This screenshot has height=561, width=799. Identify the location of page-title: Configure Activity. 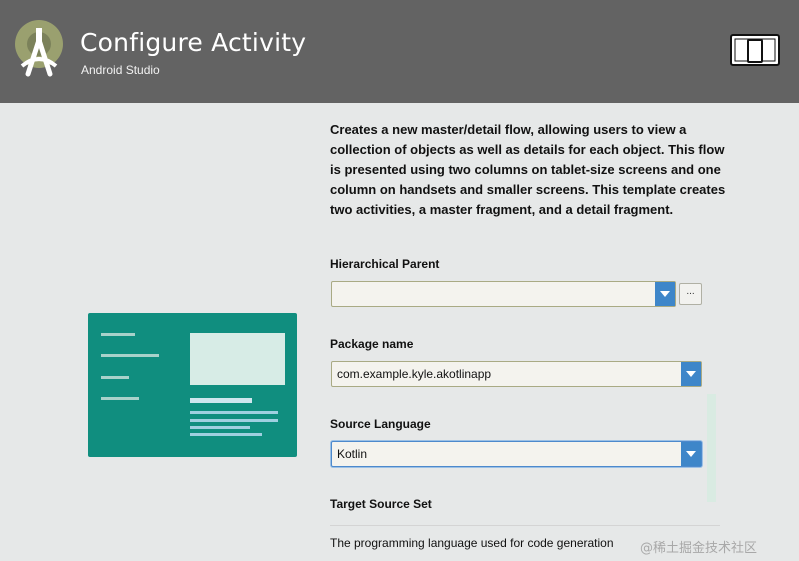
(193, 42).